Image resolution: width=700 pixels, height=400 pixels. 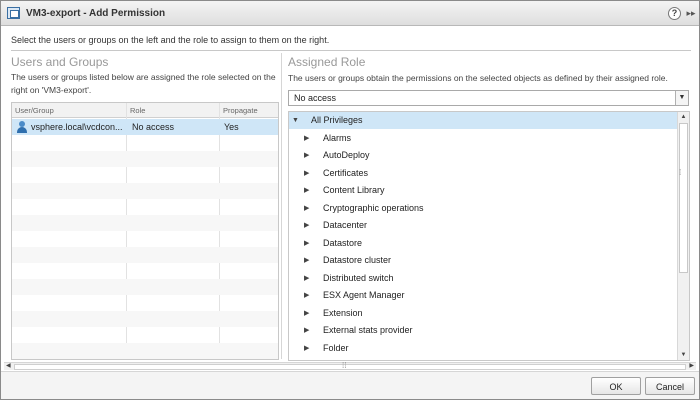 What do you see at coordinates (315, 98) in the screenshot?
I see `role-select-value: No access` at bounding box center [315, 98].